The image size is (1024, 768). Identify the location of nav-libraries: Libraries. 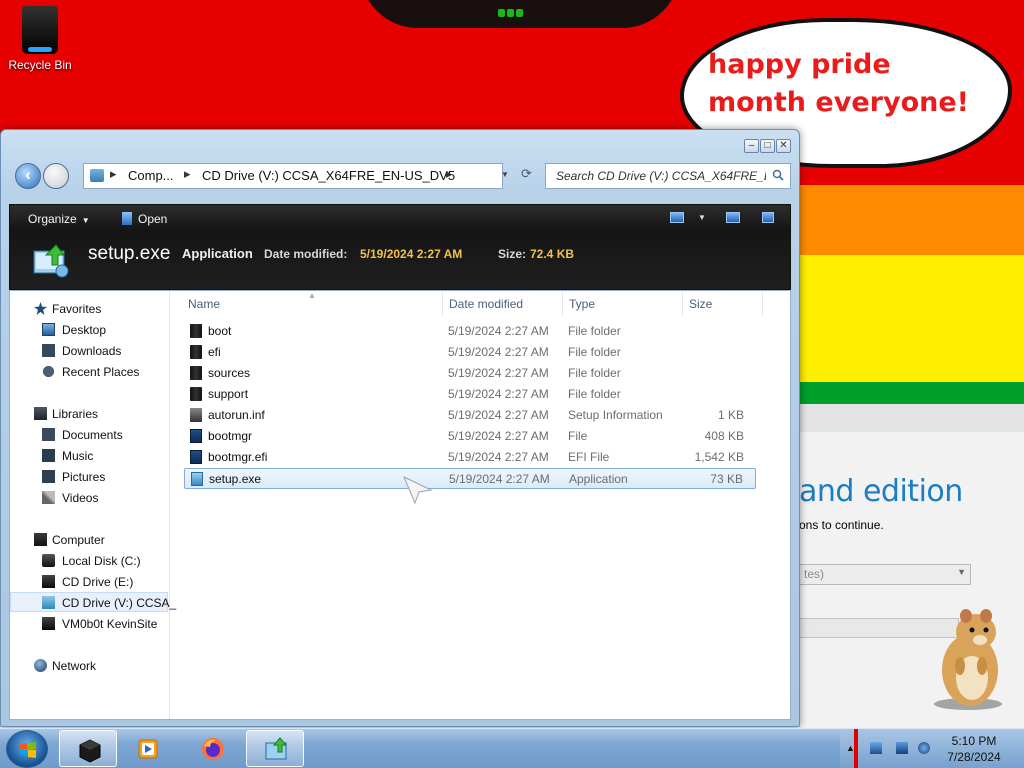
(89, 414).